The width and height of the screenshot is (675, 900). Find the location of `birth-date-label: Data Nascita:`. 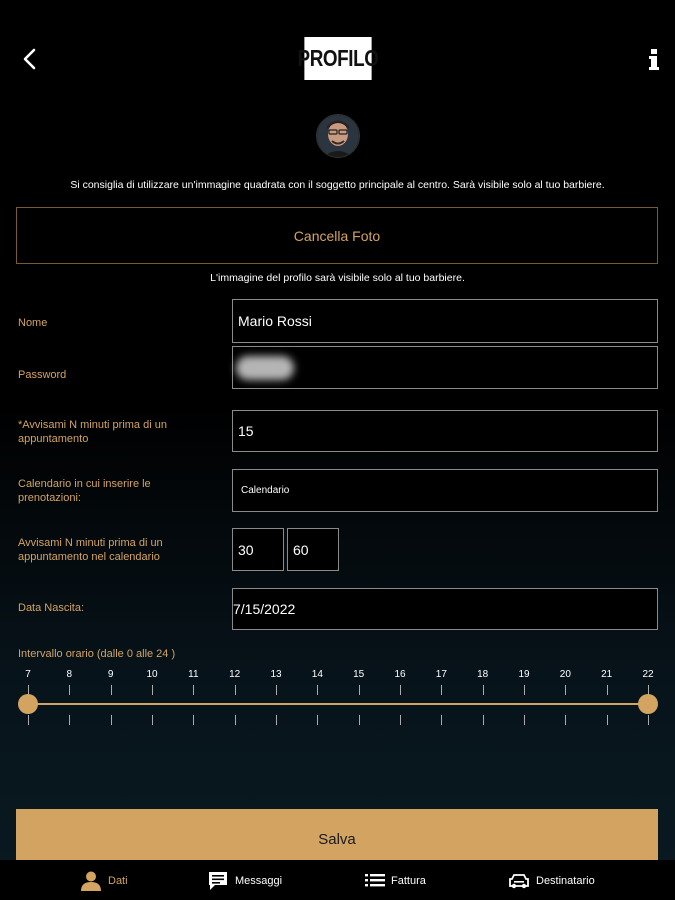

birth-date-label: Data Nascita: is located at coordinates (51, 608).